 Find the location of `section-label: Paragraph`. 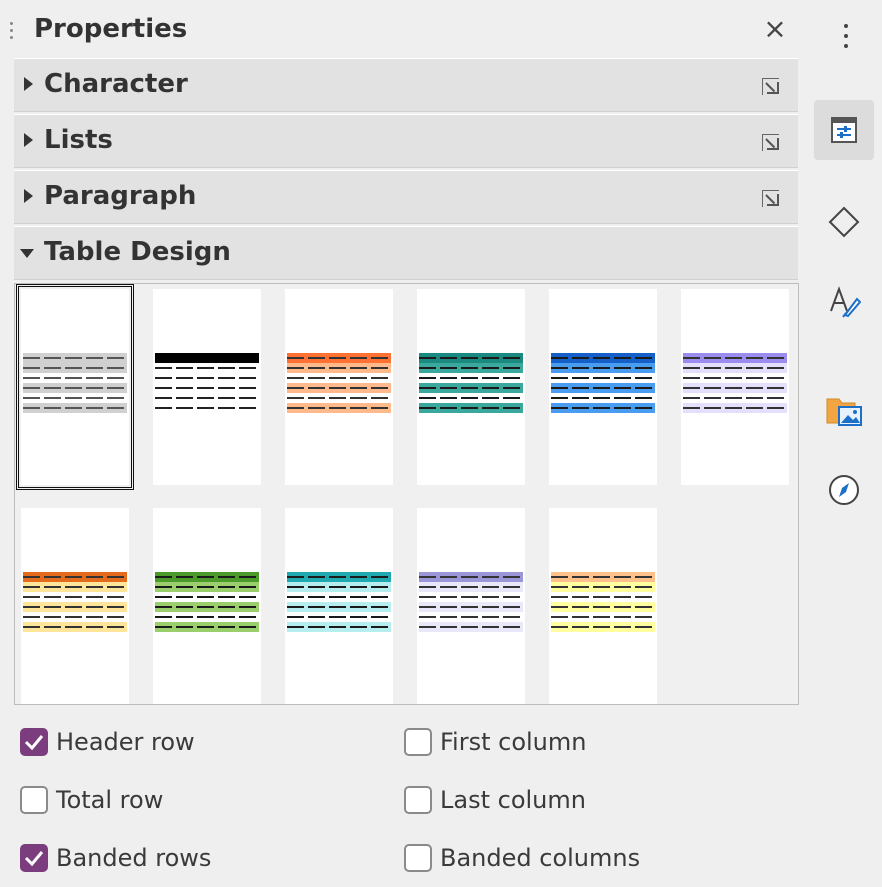

section-label: Paragraph is located at coordinates (120, 196).